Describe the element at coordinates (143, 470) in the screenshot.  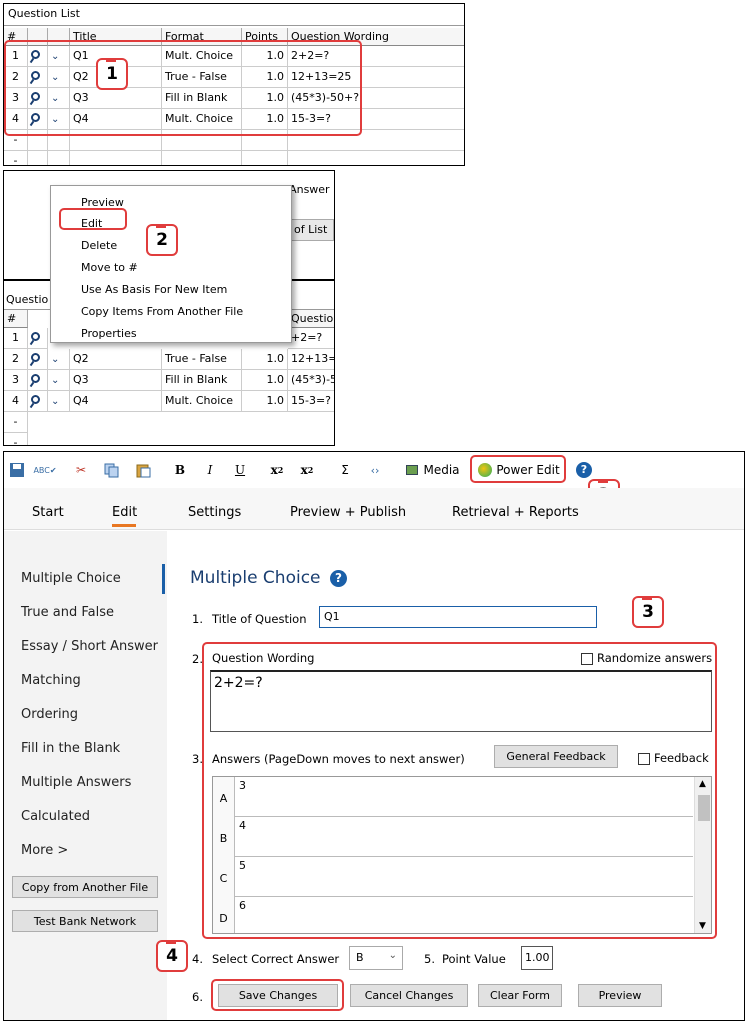
I see `paste-icon` at that location.